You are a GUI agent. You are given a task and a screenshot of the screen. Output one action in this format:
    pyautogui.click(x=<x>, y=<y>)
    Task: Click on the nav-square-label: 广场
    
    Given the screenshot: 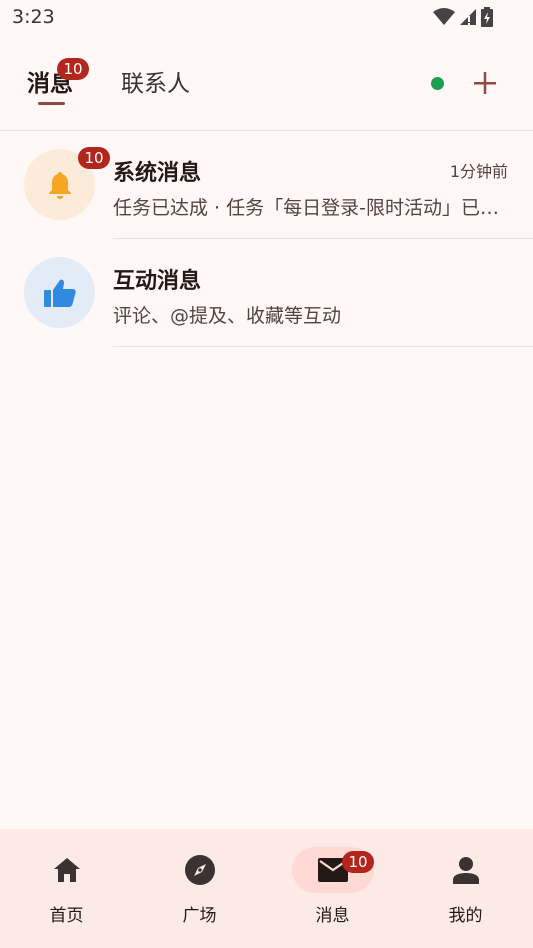 What is the action you would take?
    pyautogui.click(x=199, y=916)
    